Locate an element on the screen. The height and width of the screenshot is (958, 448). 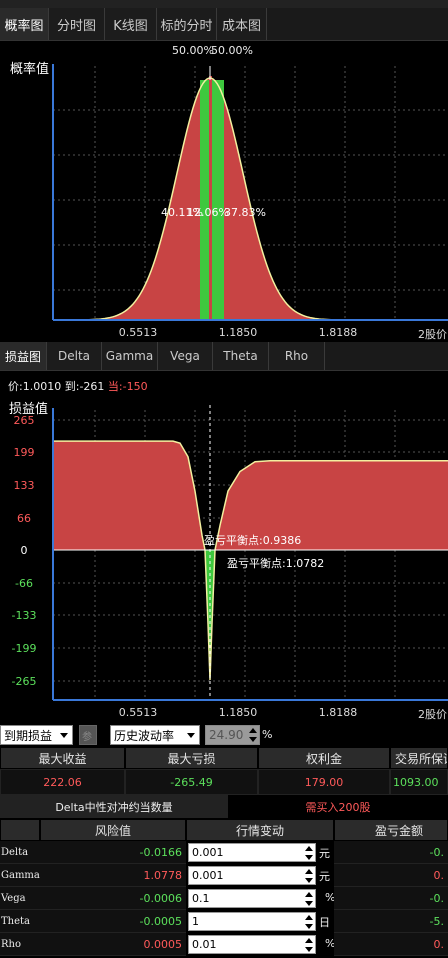
pnl-y-tick: -265 is located at coordinates (24, 681).